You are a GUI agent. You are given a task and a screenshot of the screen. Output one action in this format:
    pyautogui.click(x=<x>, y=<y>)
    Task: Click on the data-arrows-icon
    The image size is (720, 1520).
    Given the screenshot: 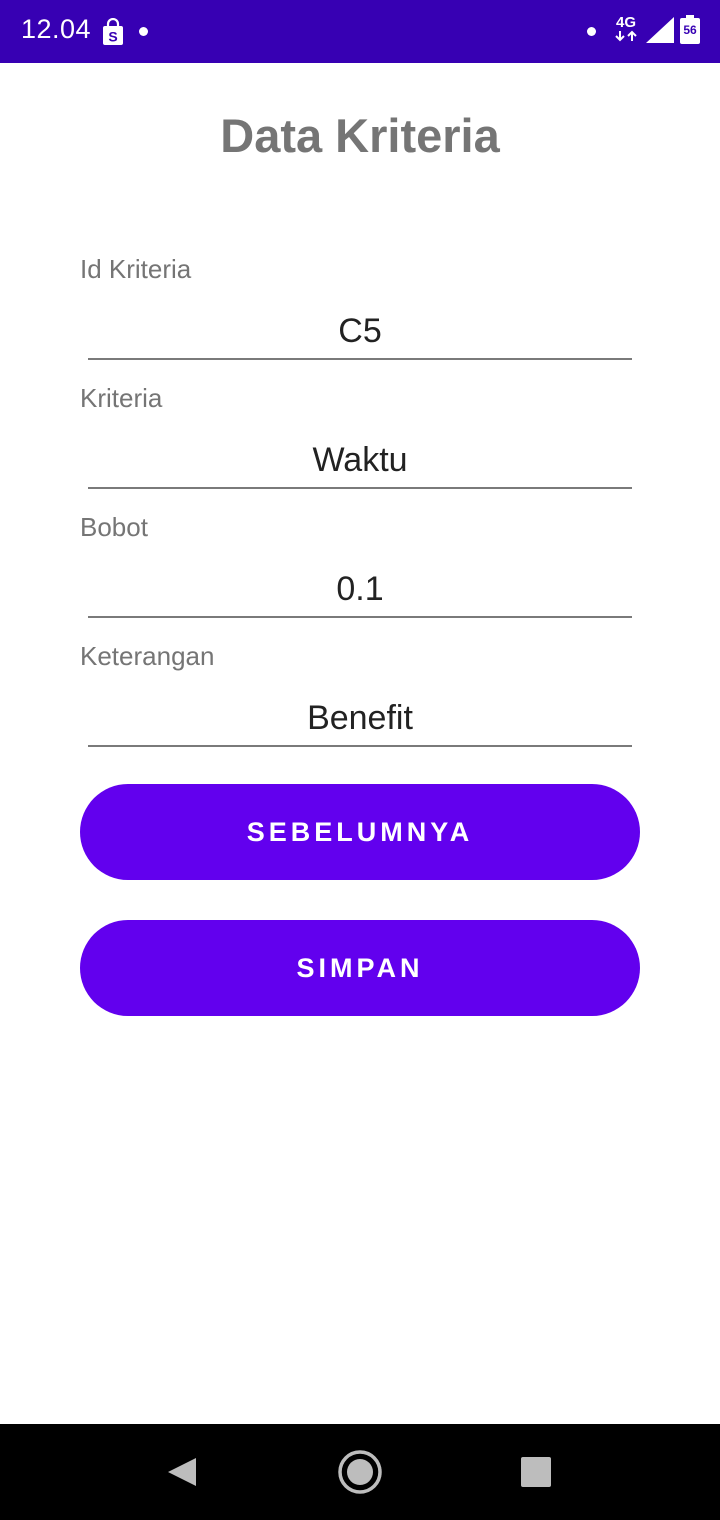 What is the action you would take?
    pyautogui.click(x=626, y=36)
    